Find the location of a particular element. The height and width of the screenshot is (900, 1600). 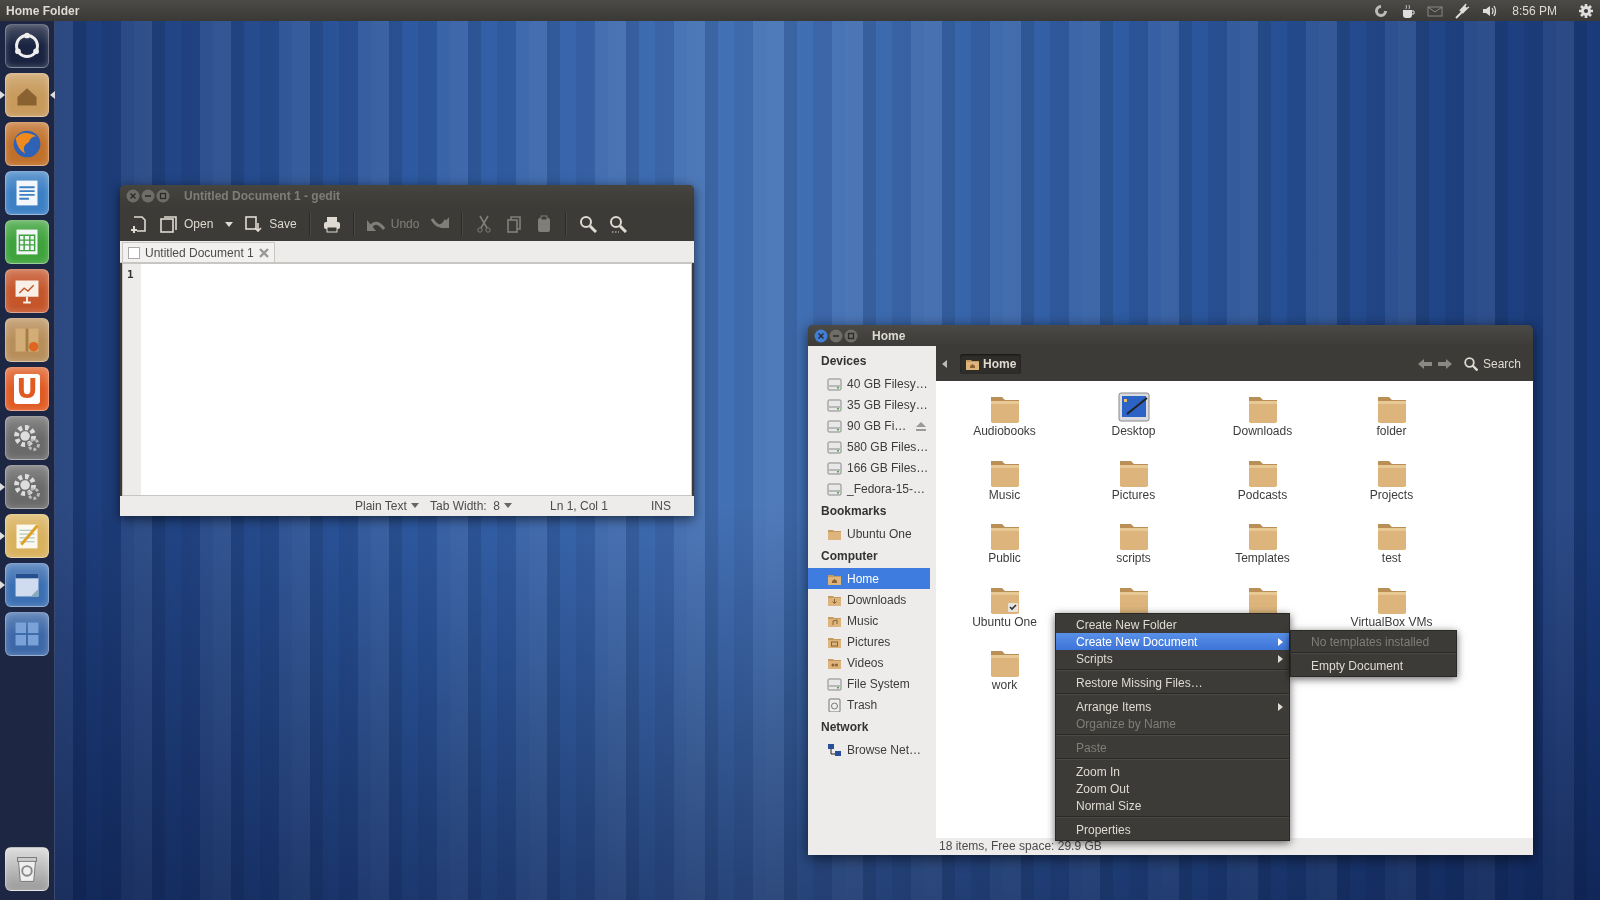

file-name: Ubuntu One is located at coordinates (1004, 621).